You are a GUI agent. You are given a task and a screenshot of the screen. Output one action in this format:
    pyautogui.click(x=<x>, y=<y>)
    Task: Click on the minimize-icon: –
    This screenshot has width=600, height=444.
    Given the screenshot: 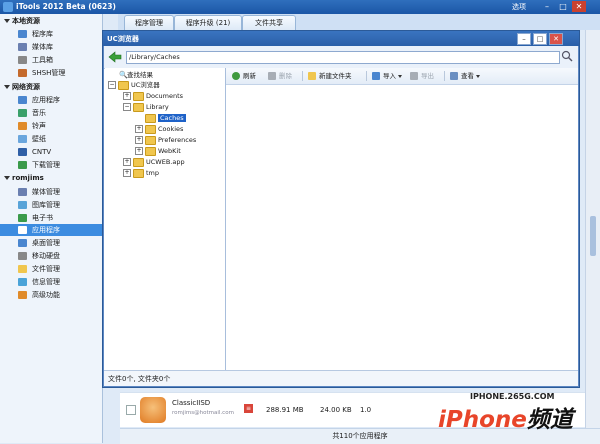 What is the action you would take?
    pyautogui.click(x=547, y=6)
    